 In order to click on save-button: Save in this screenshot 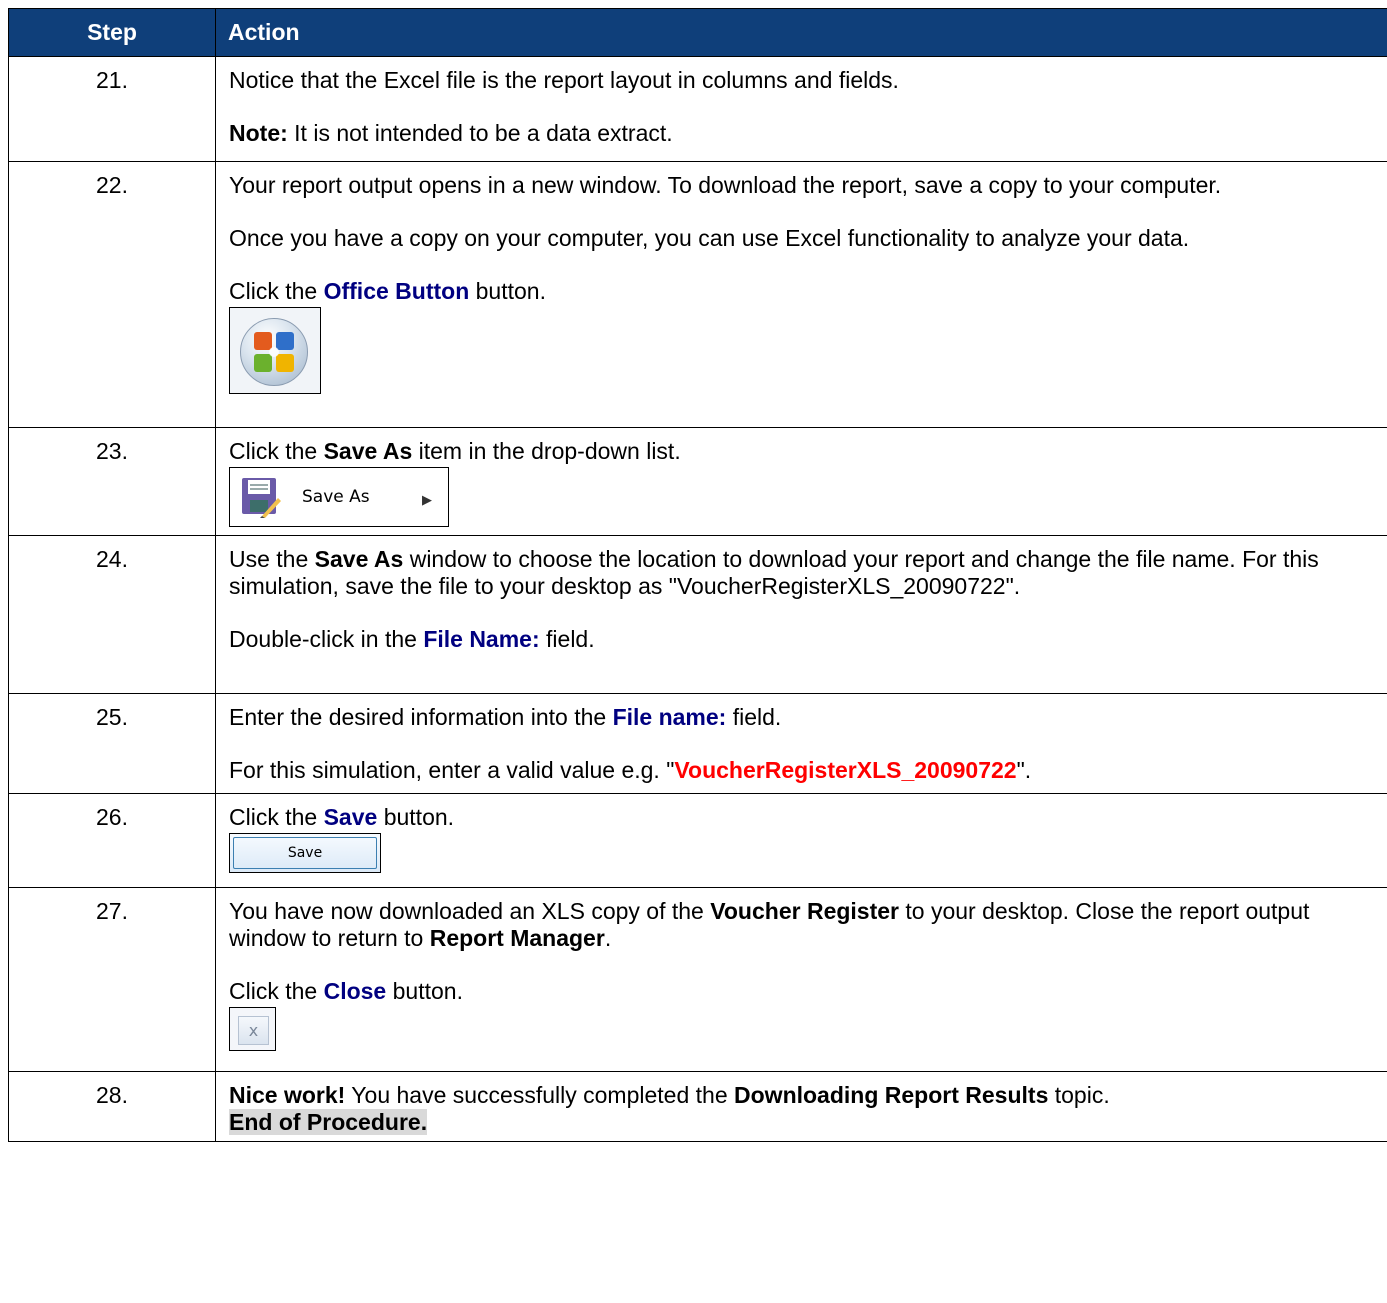, I will do `click(305, 853)`.